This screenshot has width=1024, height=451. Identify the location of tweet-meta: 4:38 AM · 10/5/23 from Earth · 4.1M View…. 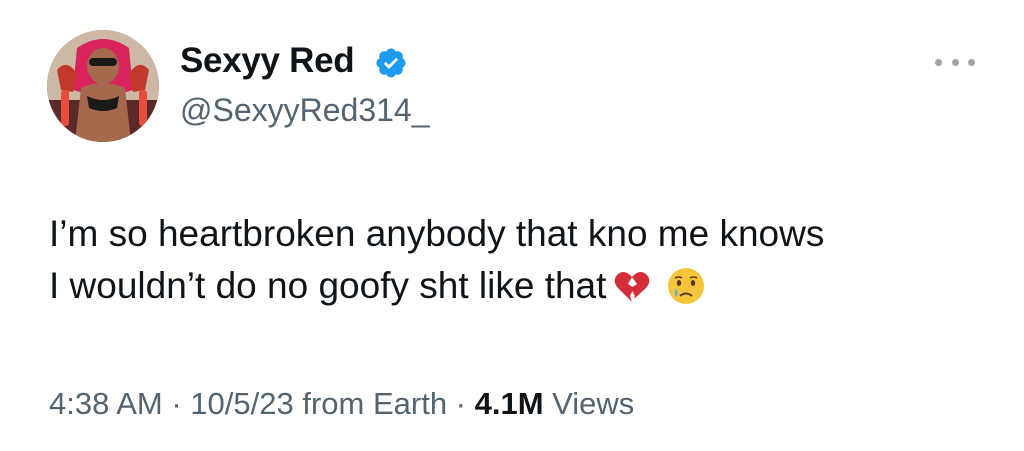
(341, 404).